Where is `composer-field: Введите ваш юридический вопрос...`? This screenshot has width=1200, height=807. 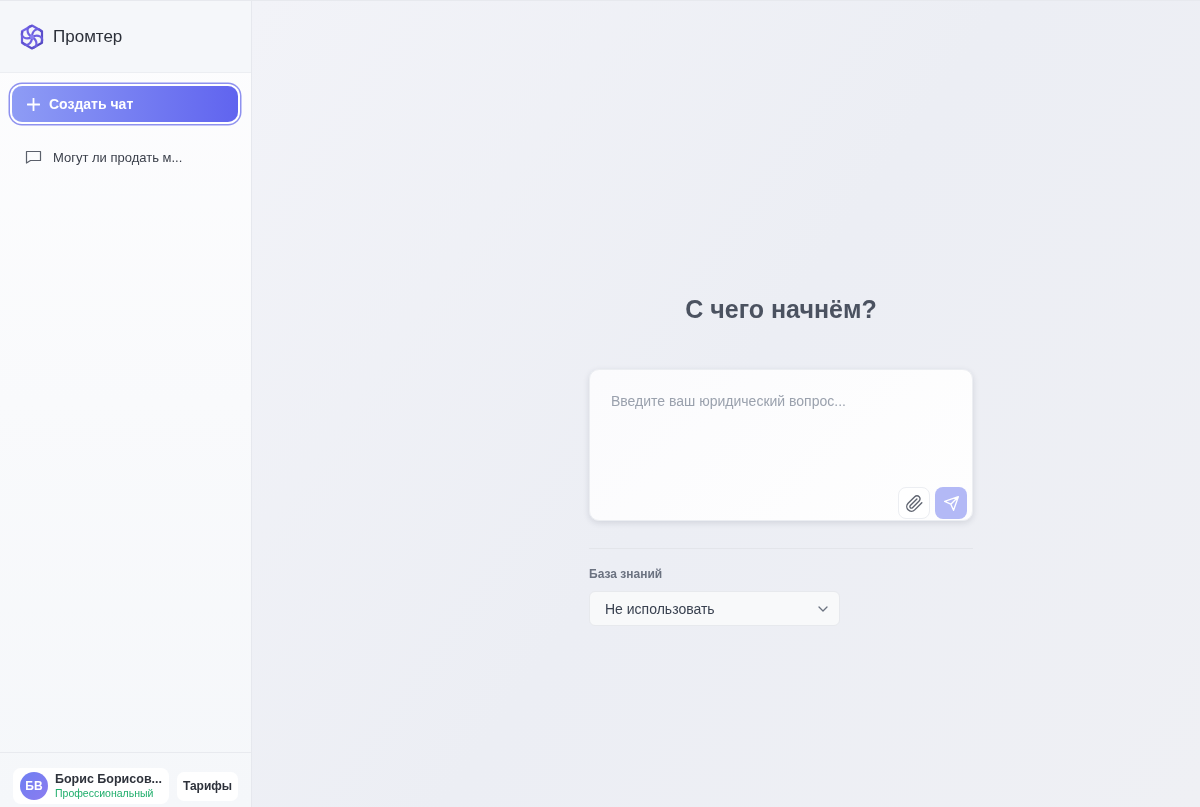
composer-field: Введите ваш юридический вопрос... is located at coordinates (781, 445).